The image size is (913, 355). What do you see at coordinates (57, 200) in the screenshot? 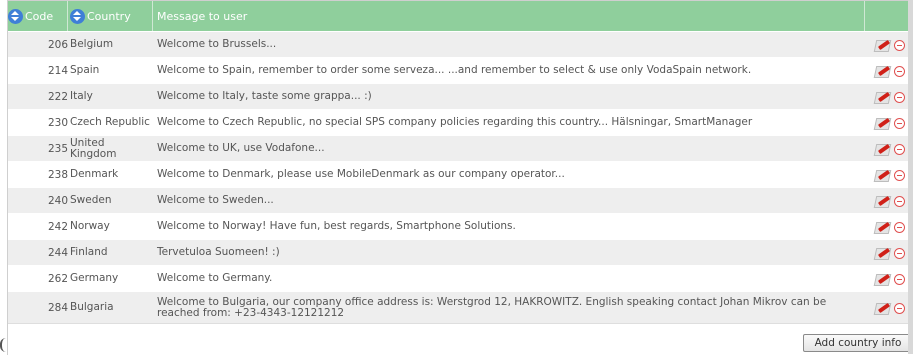
I see `row-code: 240` at bounding box center [57, 200].